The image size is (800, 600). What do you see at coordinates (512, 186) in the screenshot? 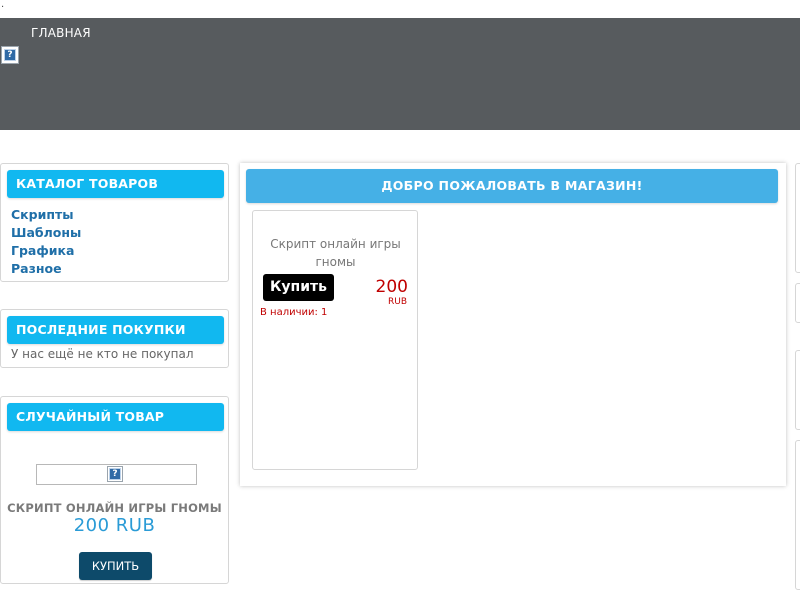
I see `welcome-banner: ДОБРО ПОЖАЛОВАТЬ В МАГАЗИН!` at bounding box center [512, 186].